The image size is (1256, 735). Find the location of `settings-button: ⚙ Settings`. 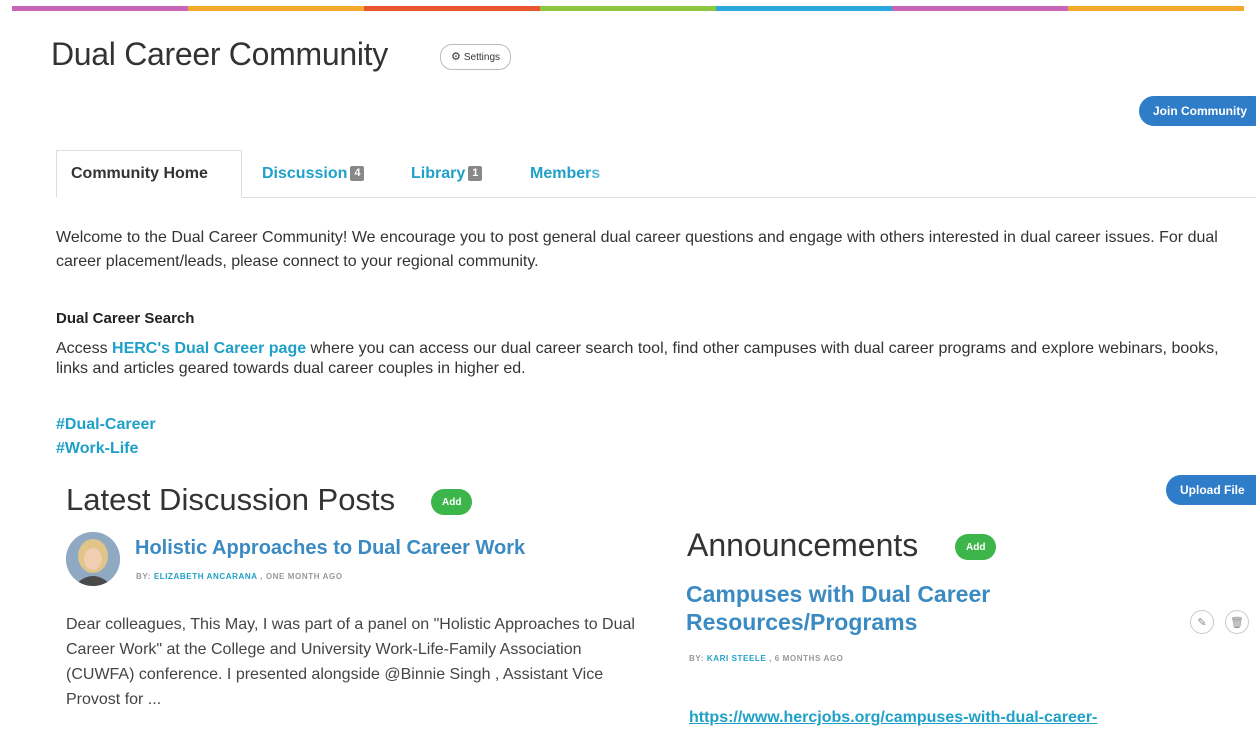

settings-button: ⚙ Settings is located at coordinates (476, 57).